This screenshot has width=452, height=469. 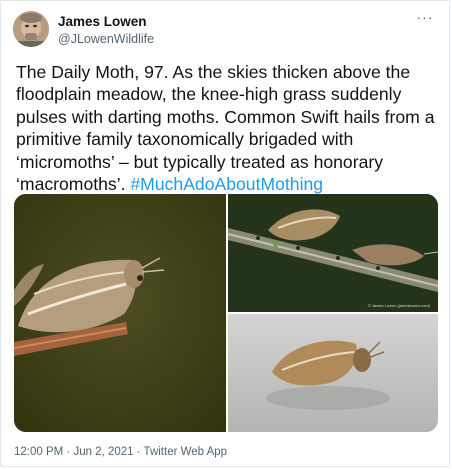 I want to click on avatar-photo, so click(x=31, y=29).